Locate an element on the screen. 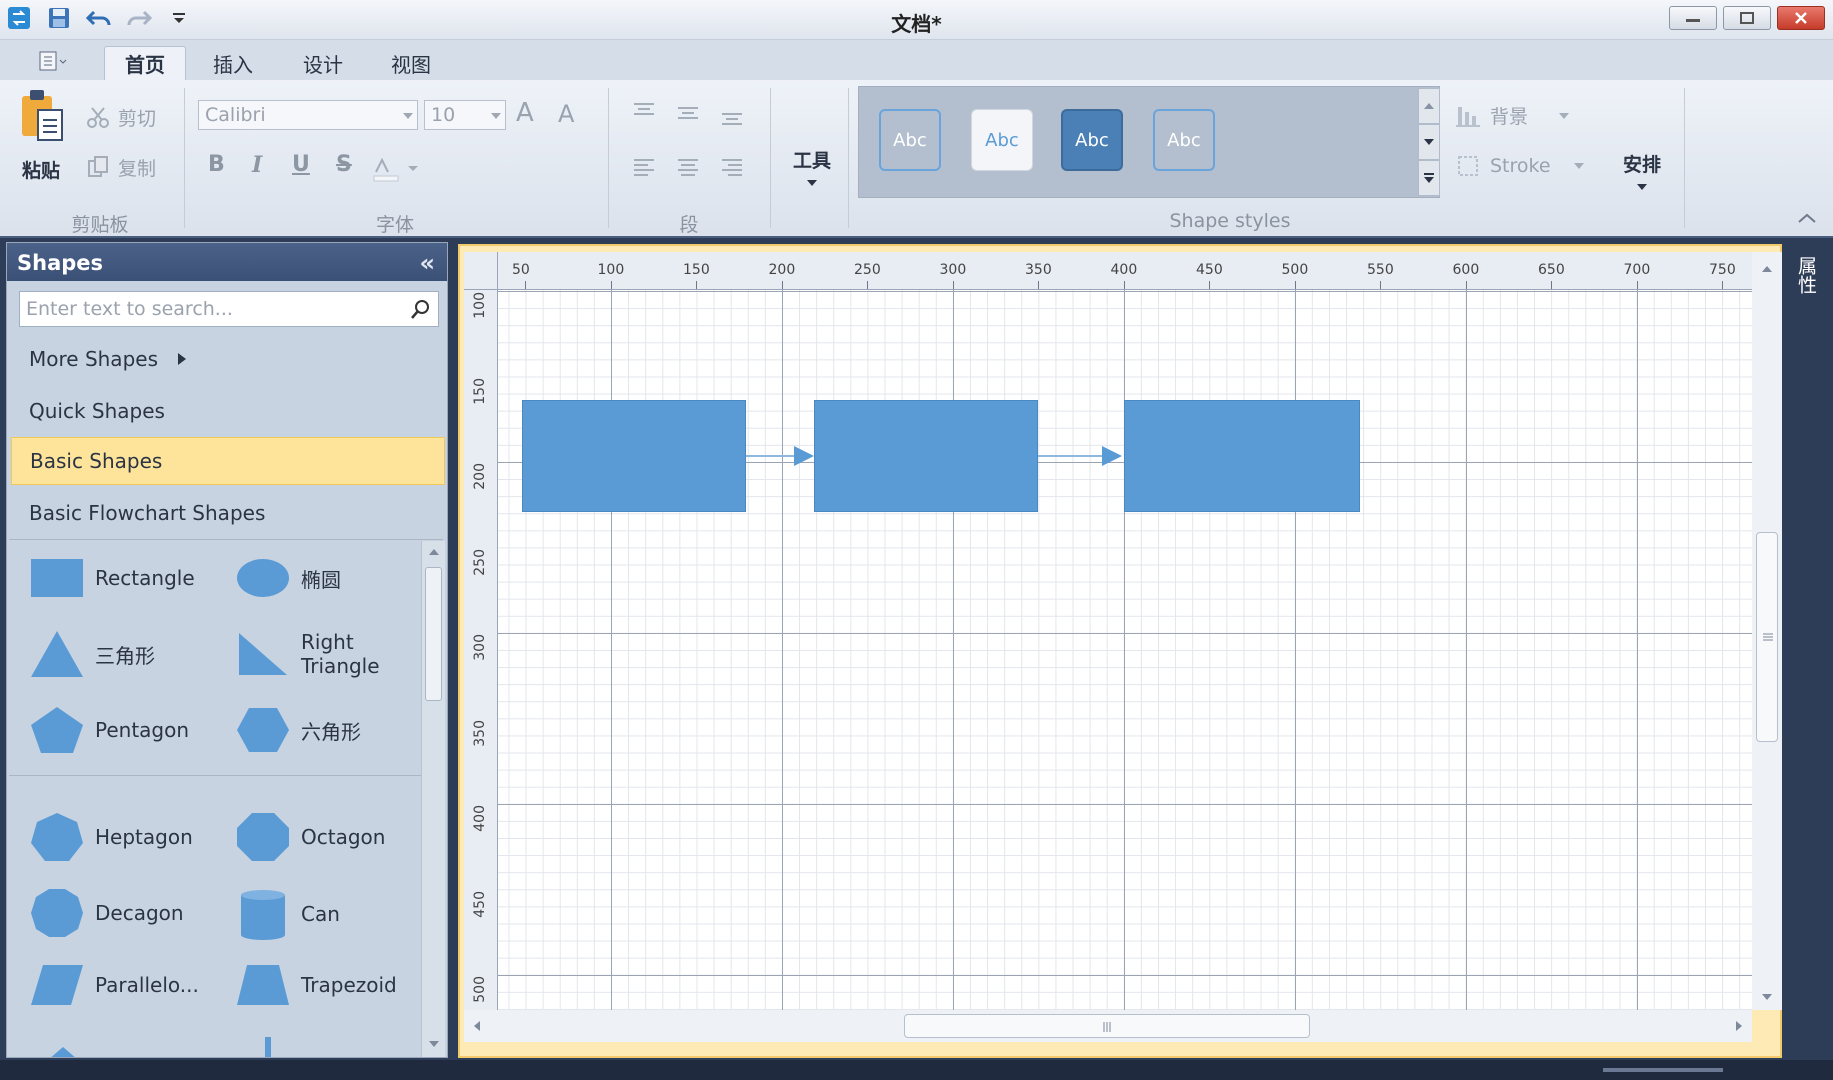 The height and width of the screenshot is (1080, 1833). ruler-tick-label: 150 is located at coordinates (696, 270).